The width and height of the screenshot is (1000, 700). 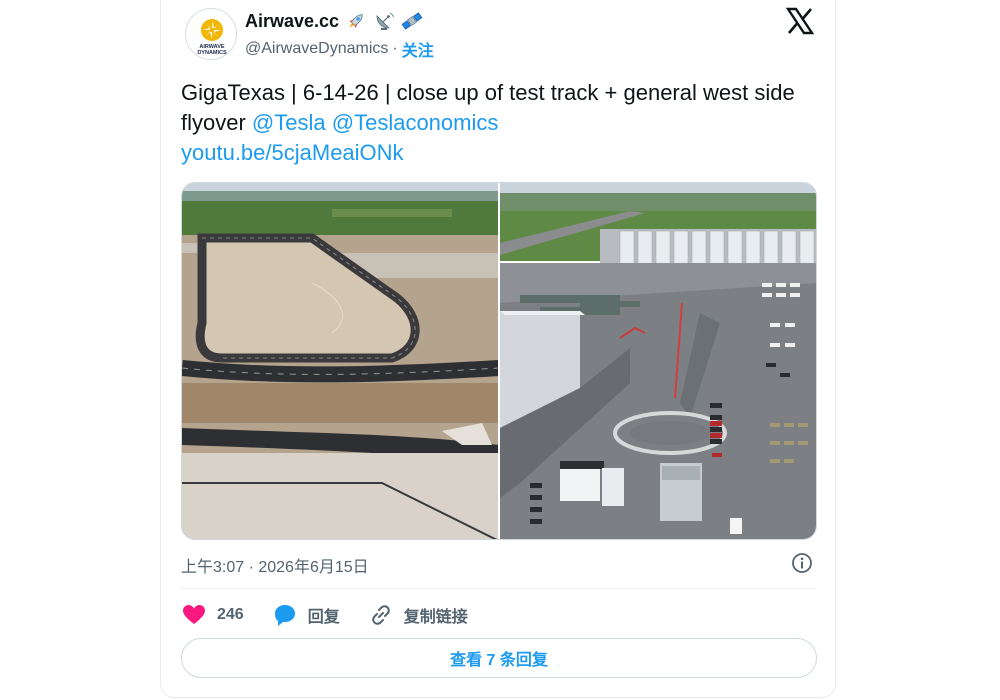 I want to click on avatar-text-line2: DYNAMICS, so click(x=212, y=53).